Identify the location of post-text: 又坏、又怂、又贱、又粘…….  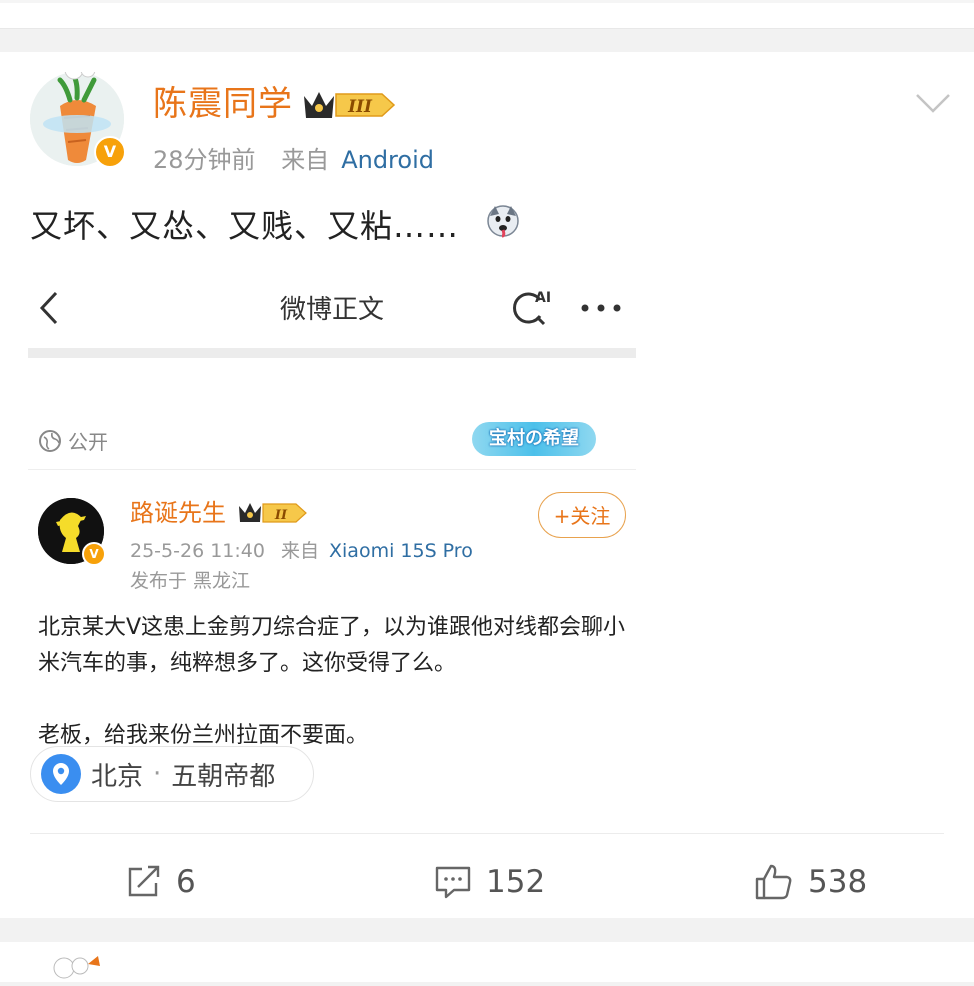
(245, 226).